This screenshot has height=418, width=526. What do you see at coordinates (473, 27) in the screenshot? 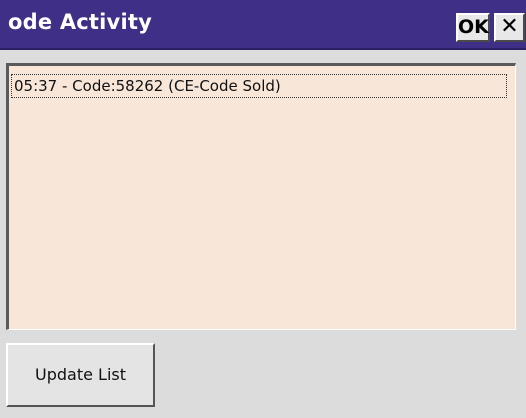
I see `ok-button: OK` at bounding box center [473, 27].